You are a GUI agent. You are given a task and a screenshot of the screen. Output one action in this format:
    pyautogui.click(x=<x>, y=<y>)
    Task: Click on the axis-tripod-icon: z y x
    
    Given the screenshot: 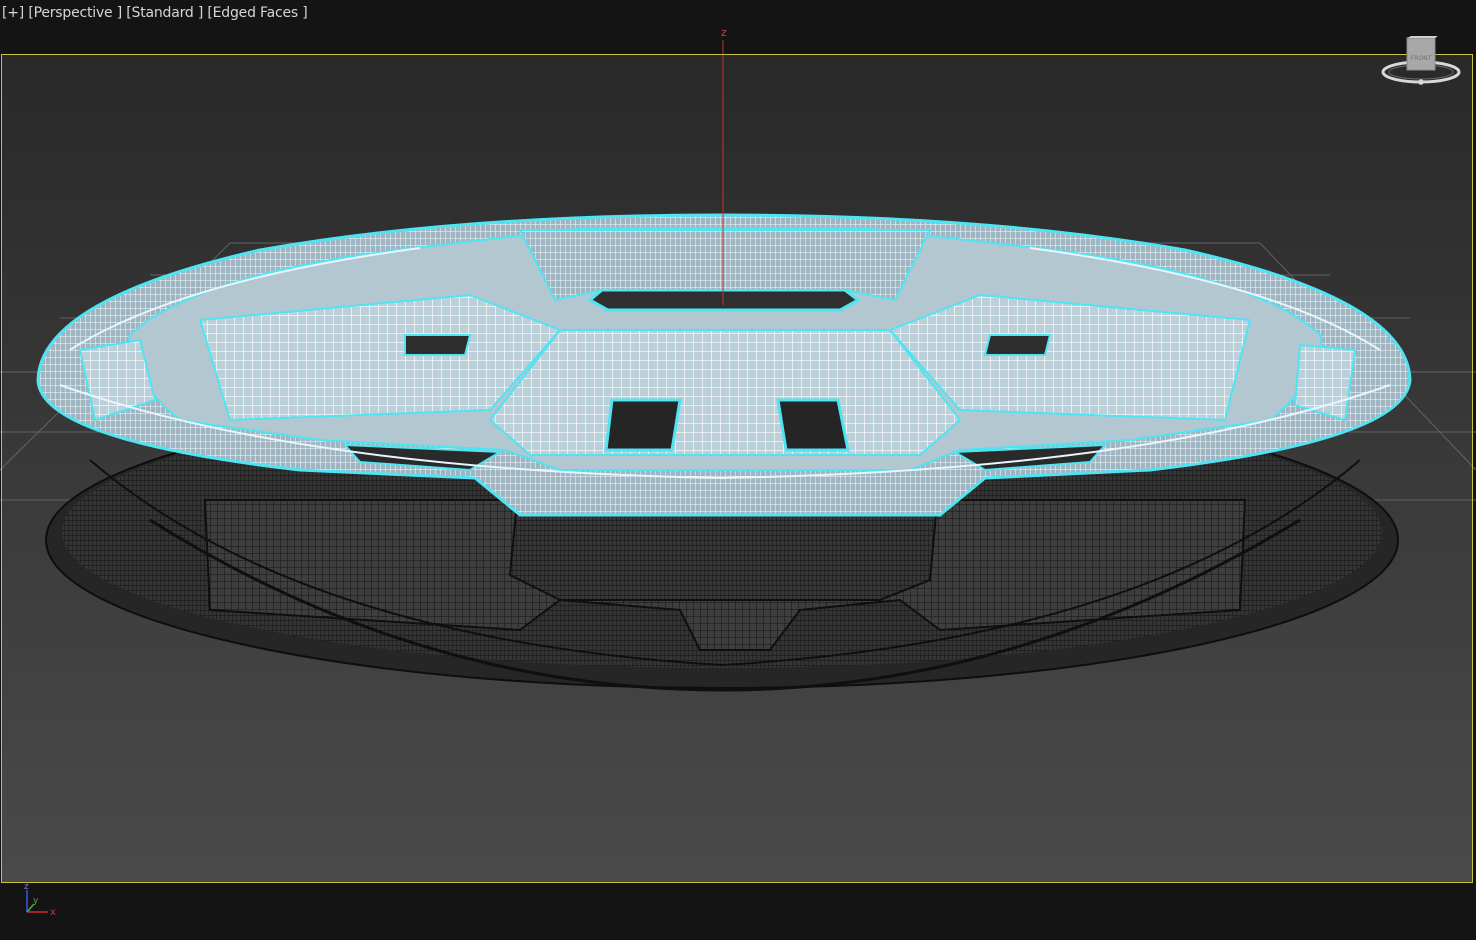 What is the action you would take?
    pyautogui.click(x=40, y=900)
    